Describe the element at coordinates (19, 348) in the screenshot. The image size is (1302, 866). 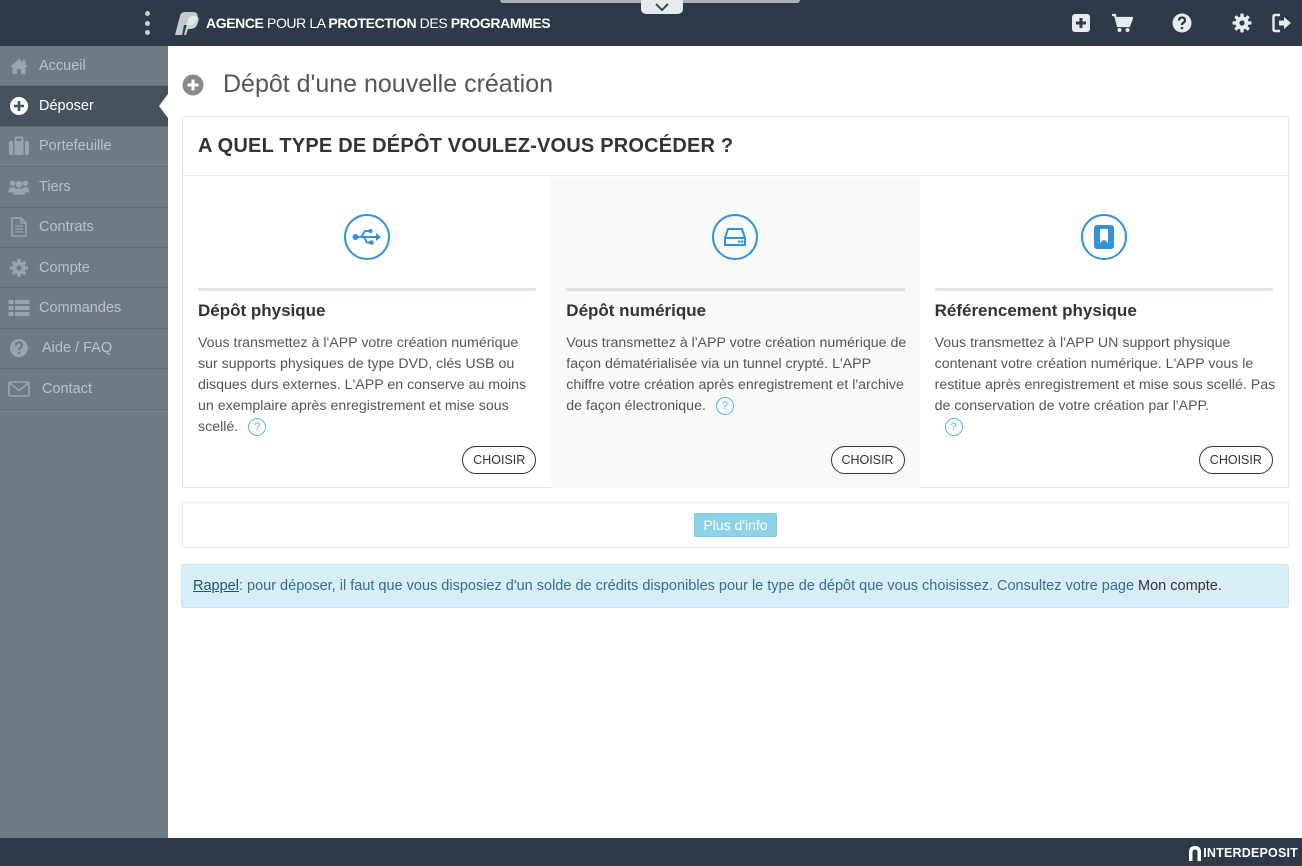
I see `question-icon` at that location.